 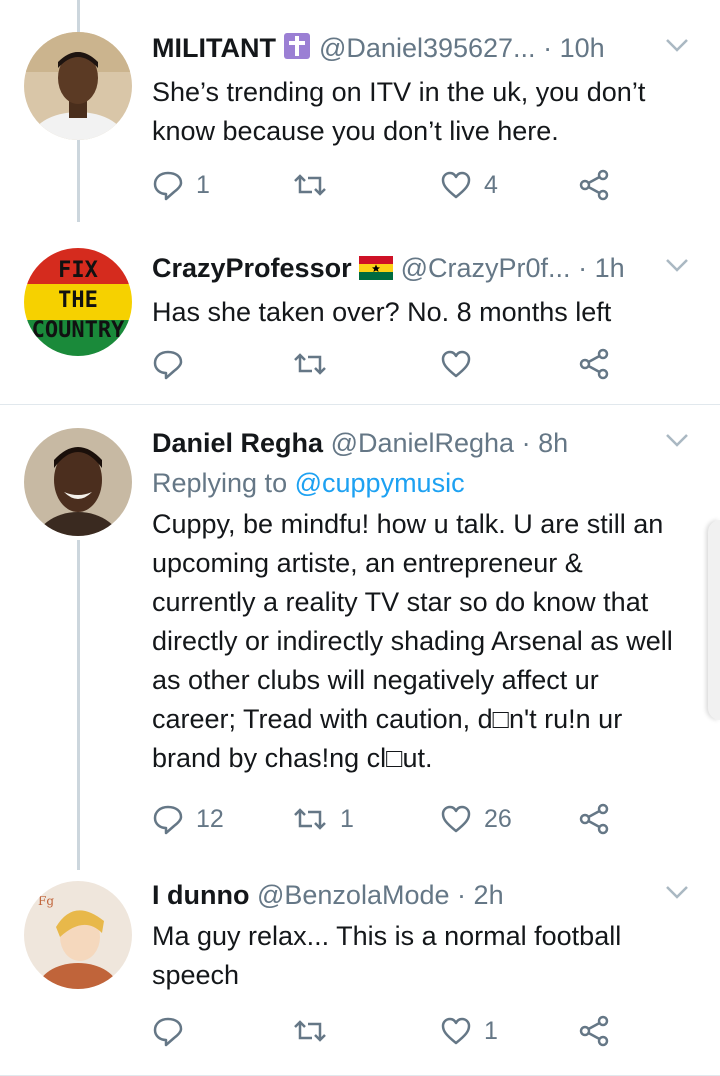 I want to click on avatar: FIX THE COUNTRY, so click(x=78, y=302).